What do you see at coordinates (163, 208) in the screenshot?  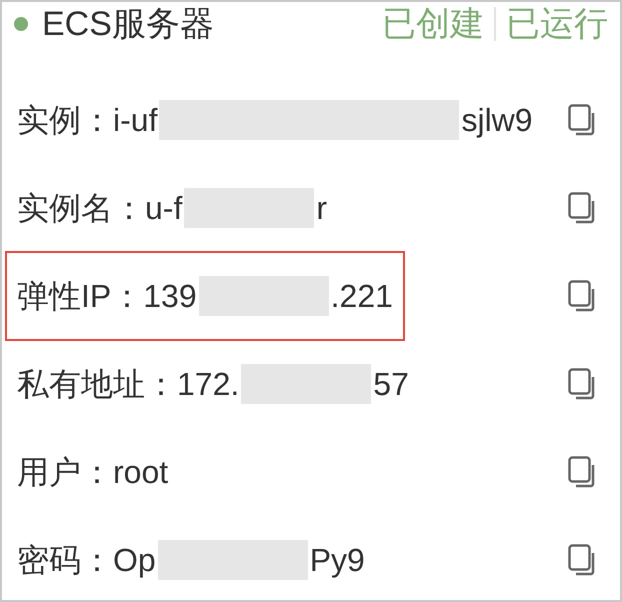 I see `field-value: u-f` at bounding box center [163, 208].